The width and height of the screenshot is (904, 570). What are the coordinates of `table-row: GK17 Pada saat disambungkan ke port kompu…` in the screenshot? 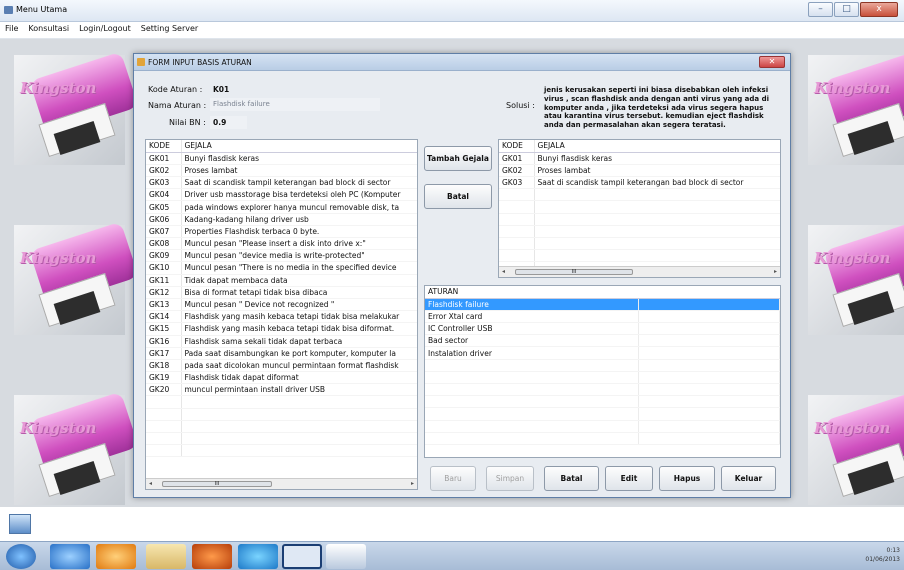 It's located at (281, 353).